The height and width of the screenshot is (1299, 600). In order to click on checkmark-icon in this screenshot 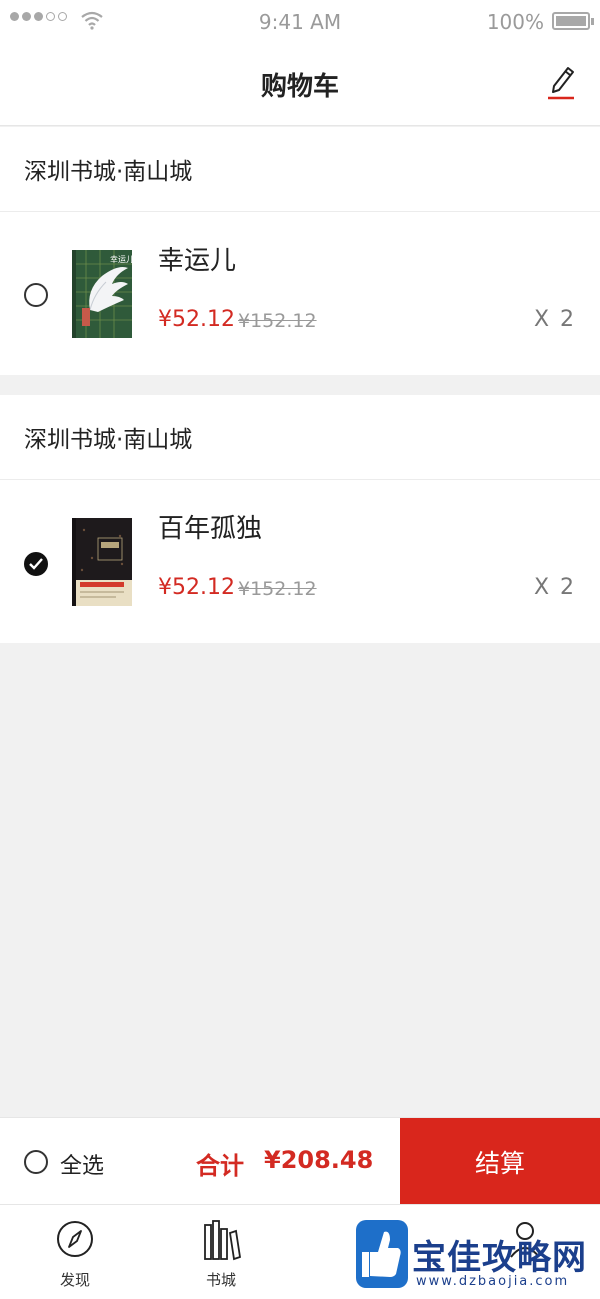, I will do `click(36, 564)`.